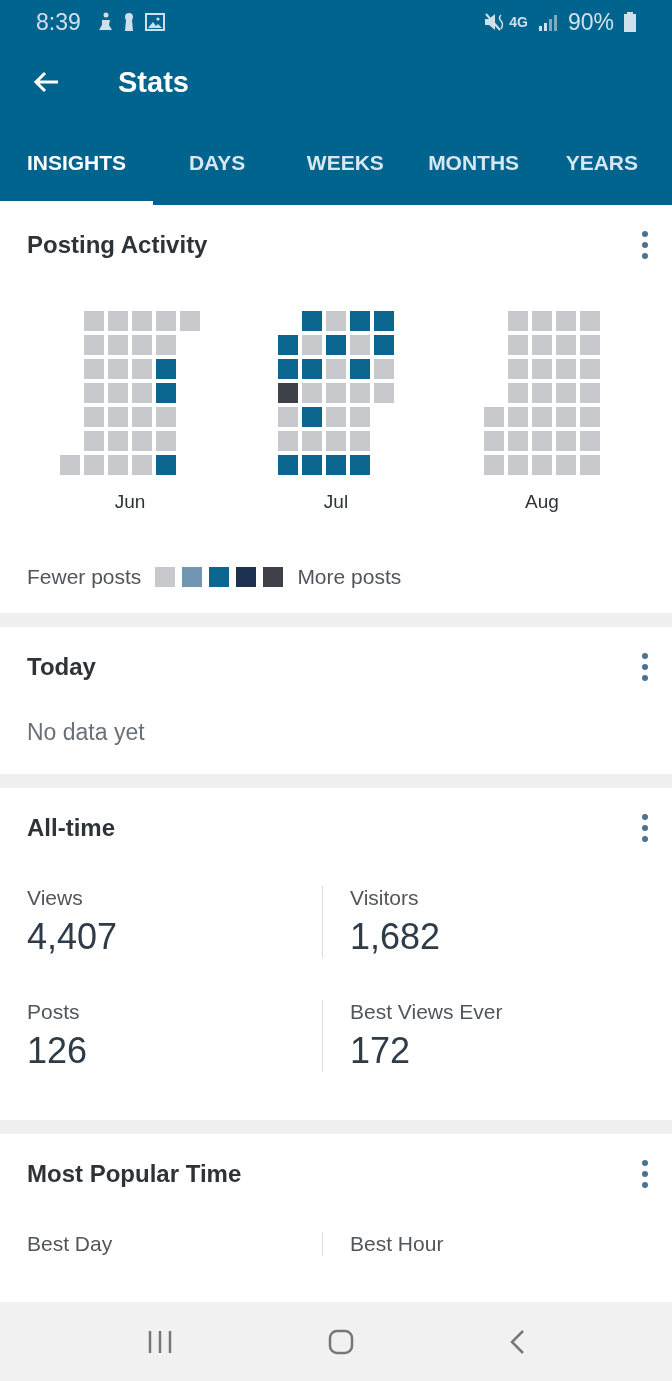  What do you see at coordinates (345, 162) in the screenshot?
I see `tab: WEEKS` at bounding box center [345, 162].